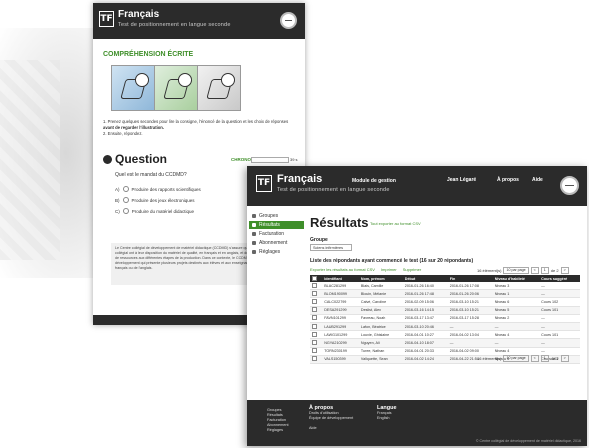 Image resolution: width=589 pixels, height=448 pixels. What do you see at coordinates (374, 181) in the screenshot?
I see `module-title: Module de gestion` at bounding box center [374, 181].